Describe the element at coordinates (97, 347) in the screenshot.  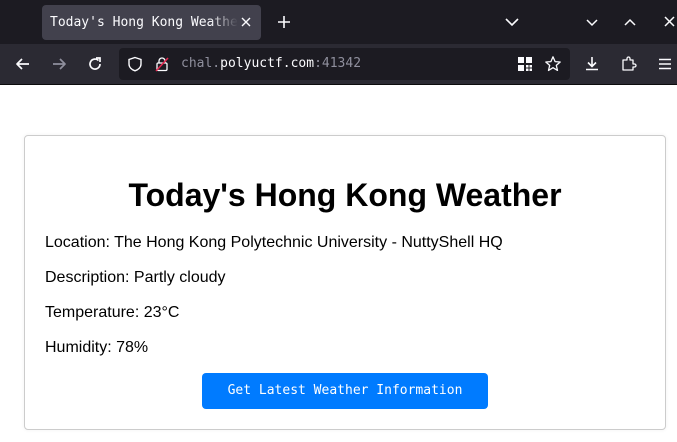
I see `humidity-text: Humidity: 78%` at that location.